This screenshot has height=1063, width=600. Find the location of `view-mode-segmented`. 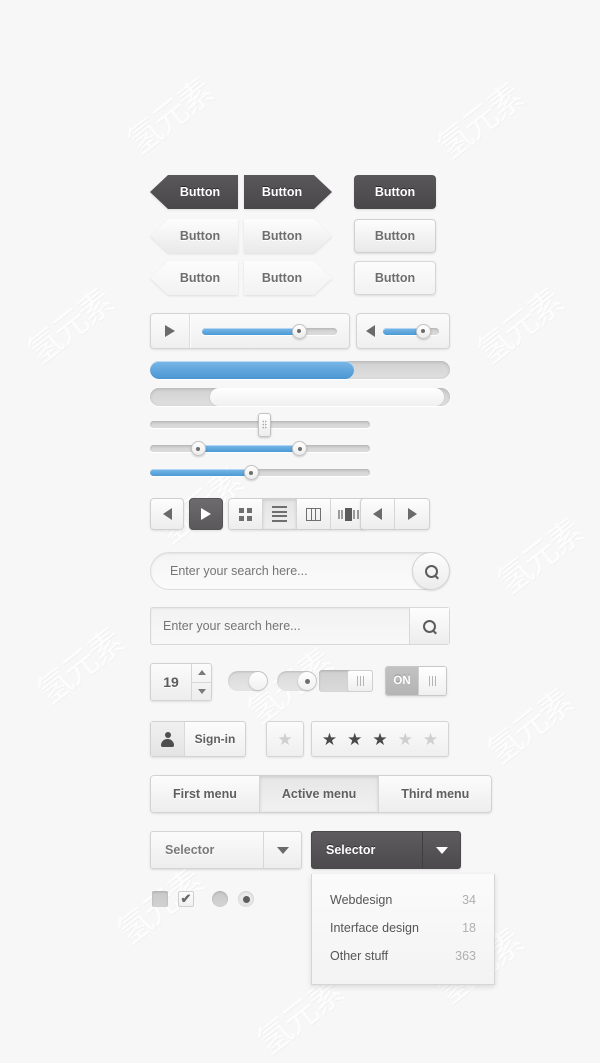

view-mode-segmented is located at coordinates (297, 514).